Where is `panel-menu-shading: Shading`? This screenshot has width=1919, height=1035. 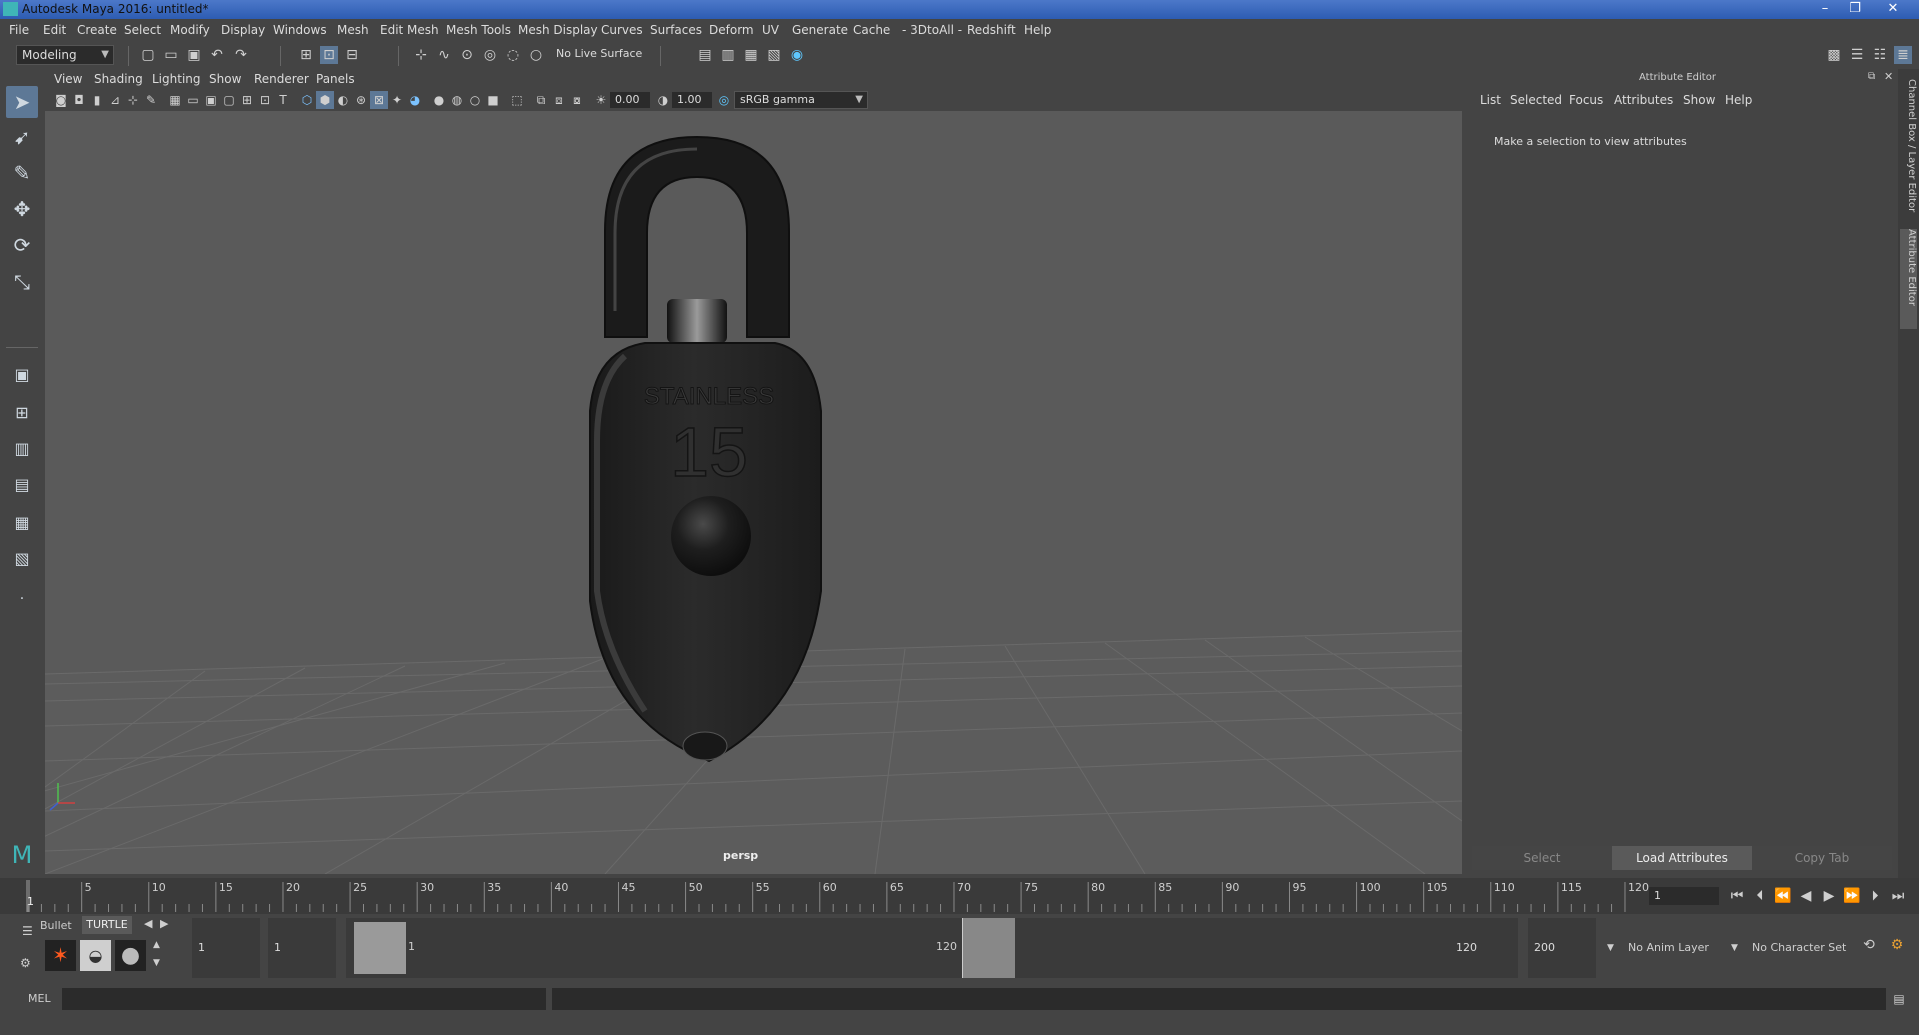 panel-menu-shading: Shading is located at coordinates (118, 79).